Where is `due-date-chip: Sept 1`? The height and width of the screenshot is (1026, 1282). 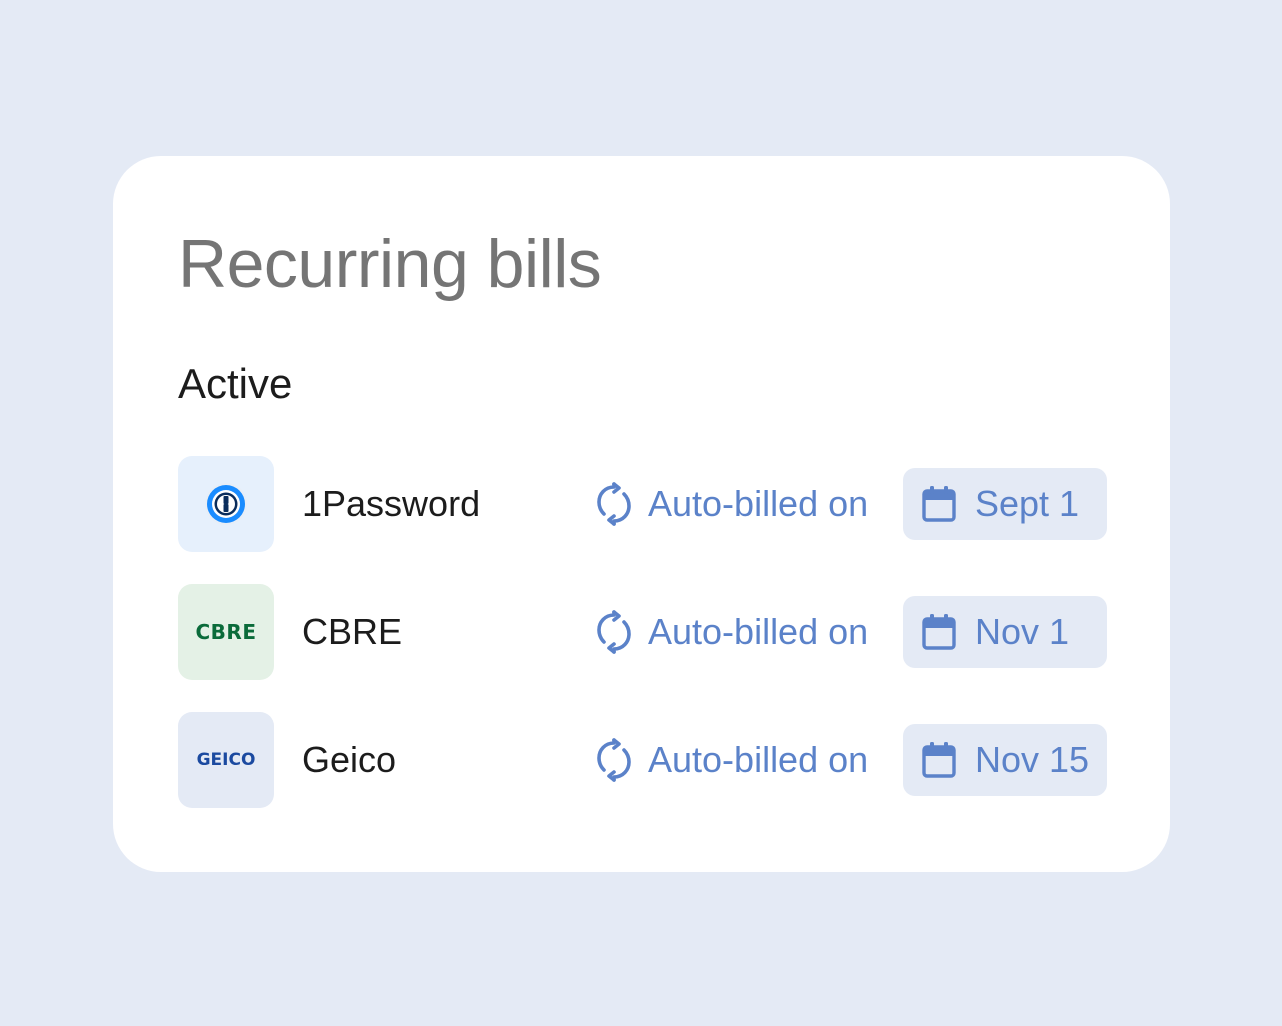 due-date-chip: Sept 1 is located at coordinates (1005, 504).